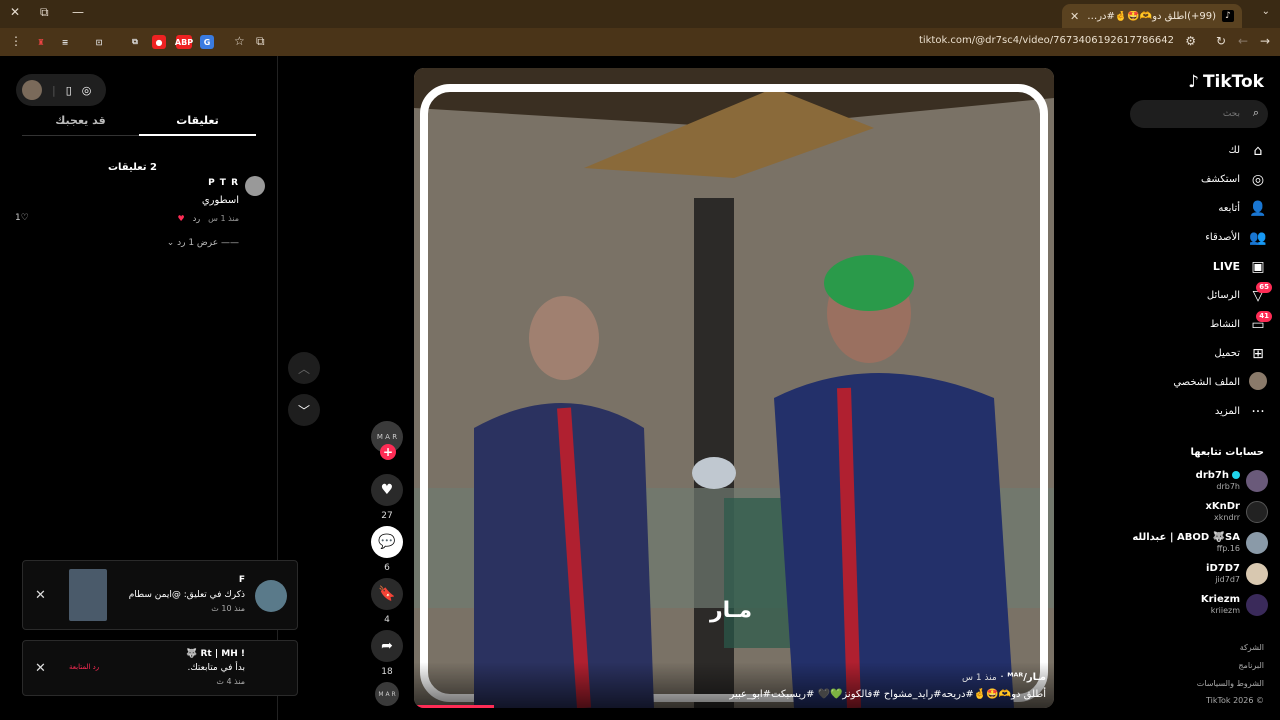 The image size is (1280, 720). What do you see at coordinates (1236, 475) in the screenshot?
I see `verified-badge-icon` at bounding box center [1236, 475].